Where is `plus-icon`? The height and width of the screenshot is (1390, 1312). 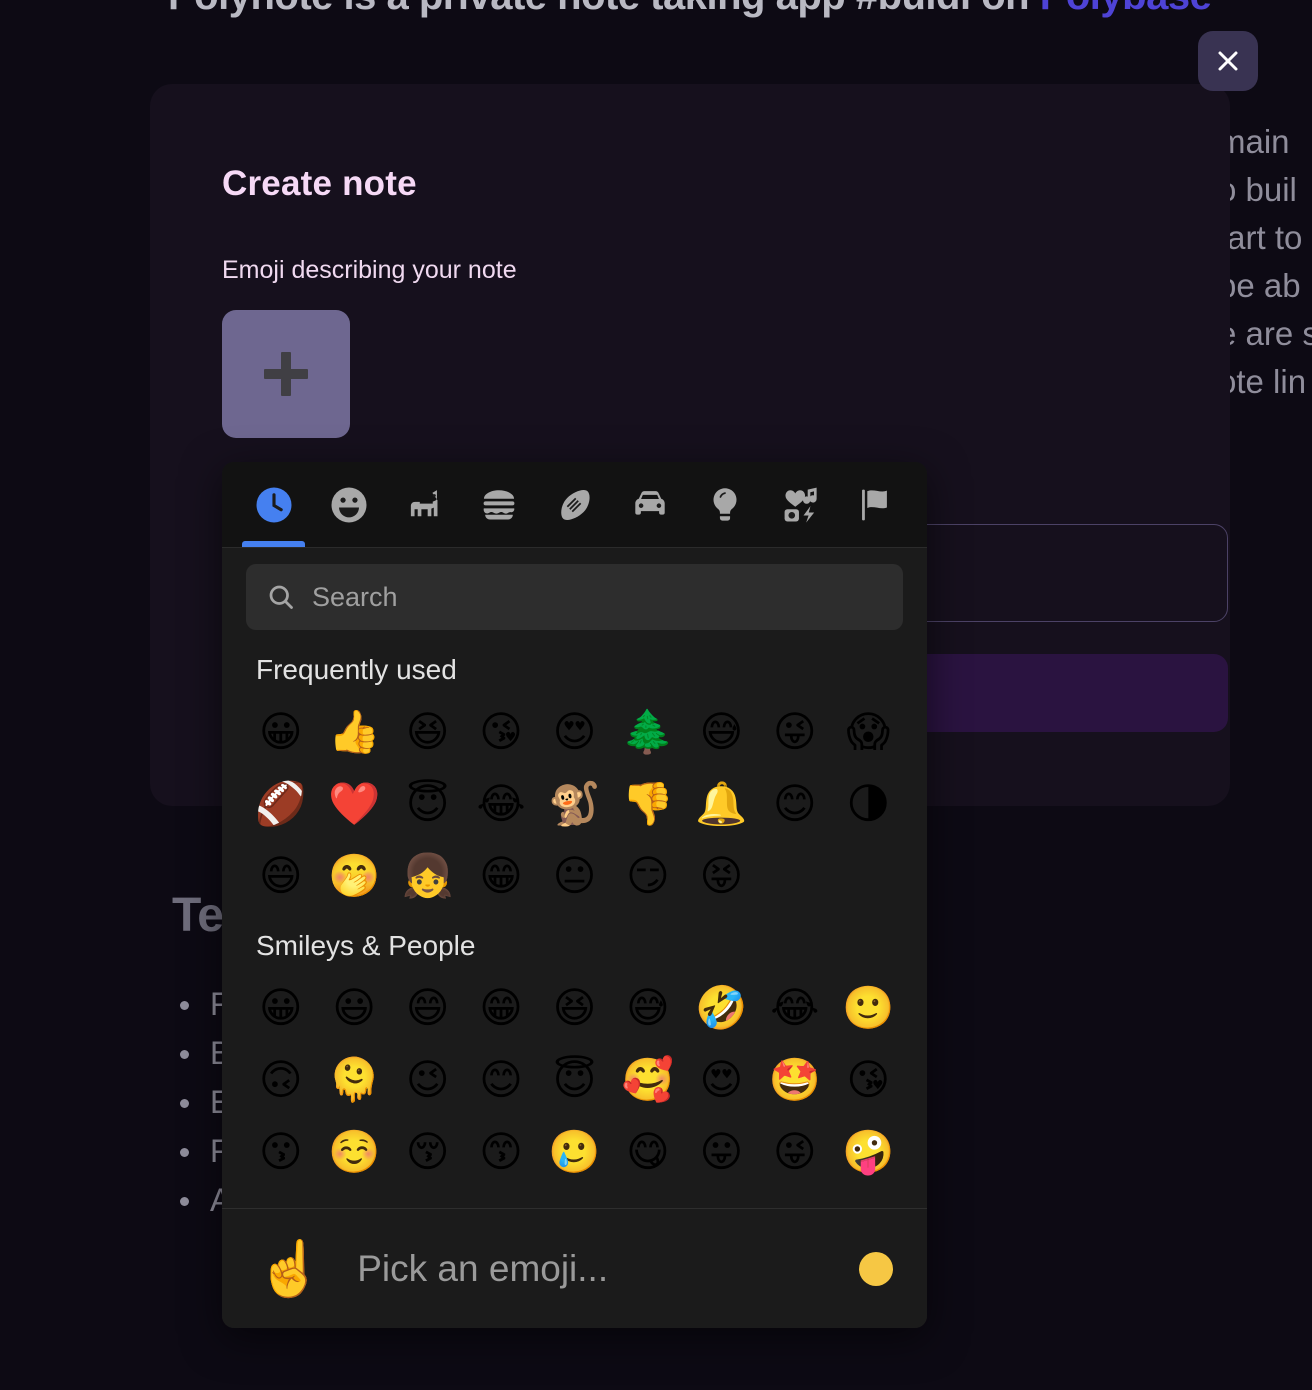 plus-icon is located at coordinates (286, 374).